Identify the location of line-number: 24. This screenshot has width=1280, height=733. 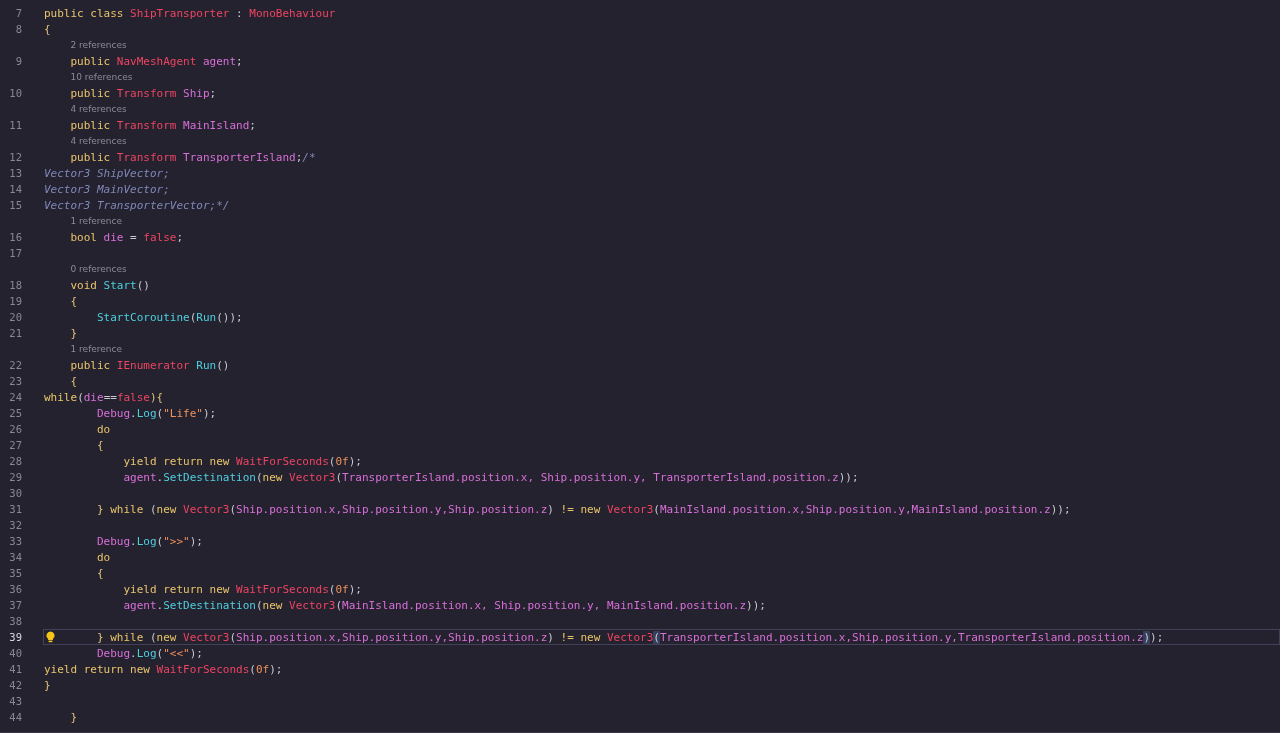
(15, 397).